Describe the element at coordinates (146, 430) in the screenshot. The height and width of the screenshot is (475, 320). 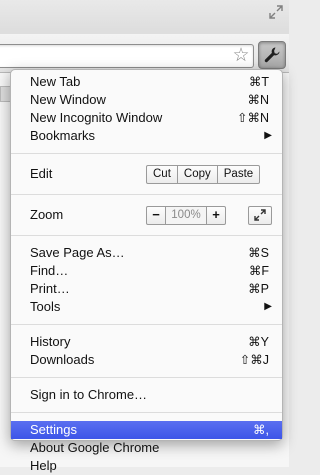
I see `menu-item-settings: Settings ⌘,` at that location.